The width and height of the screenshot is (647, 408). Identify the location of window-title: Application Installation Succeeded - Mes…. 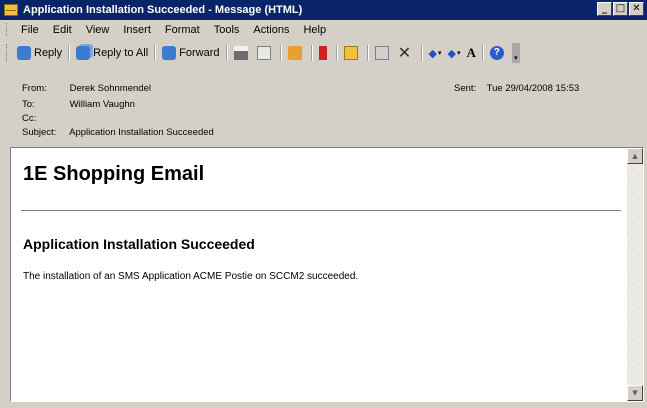
(163, 10).